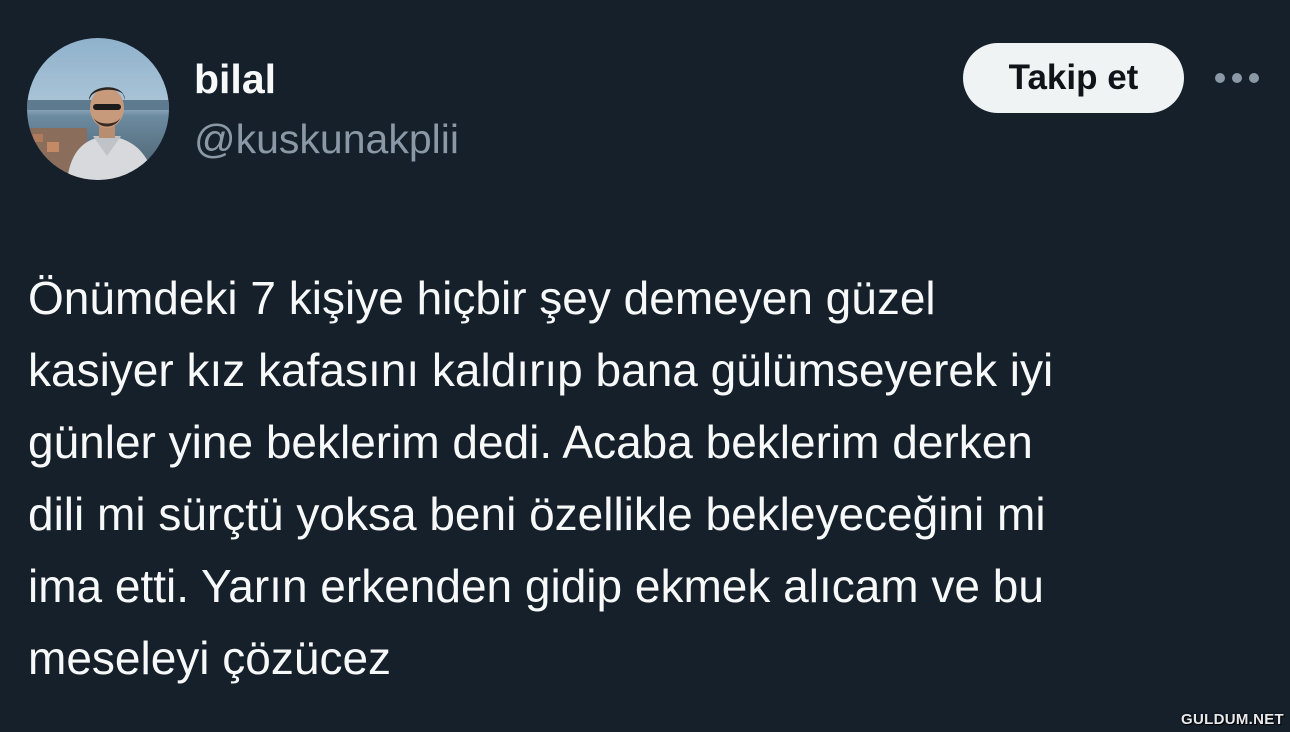 This screenshot has height=732, width=1290. I want to click on display-name: bilal, so click(235, 79).